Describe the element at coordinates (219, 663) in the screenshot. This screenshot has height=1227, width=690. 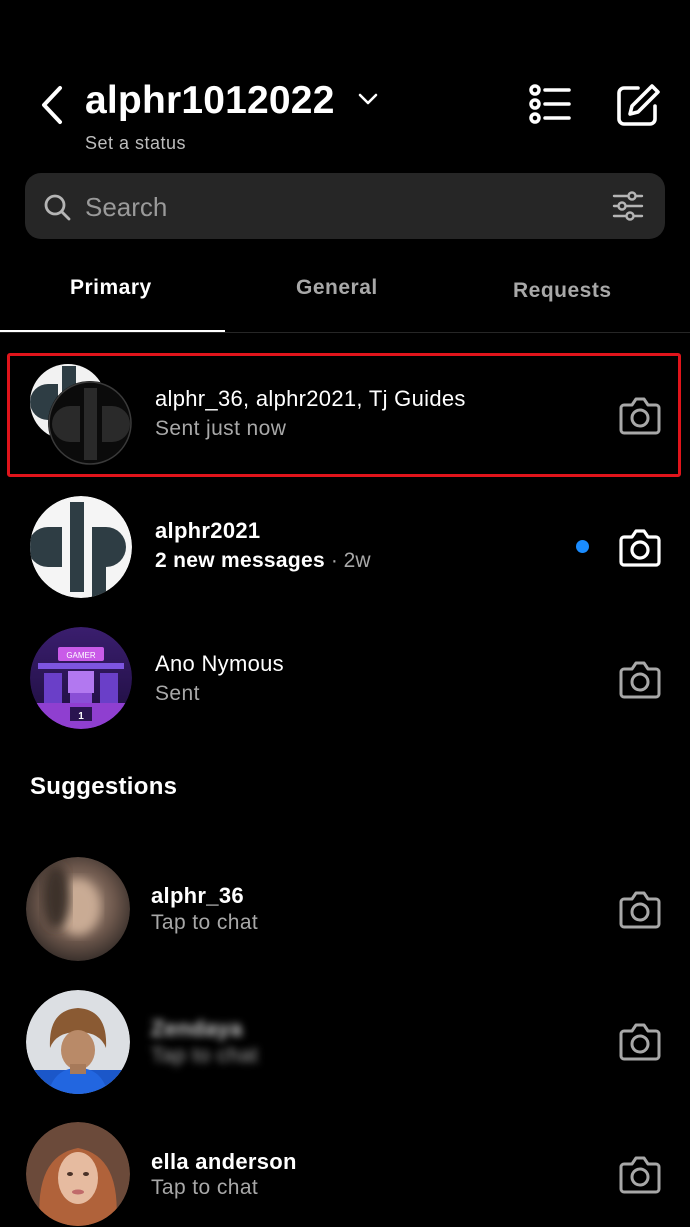
I see `thread-name: Ano Nymous` at that location.